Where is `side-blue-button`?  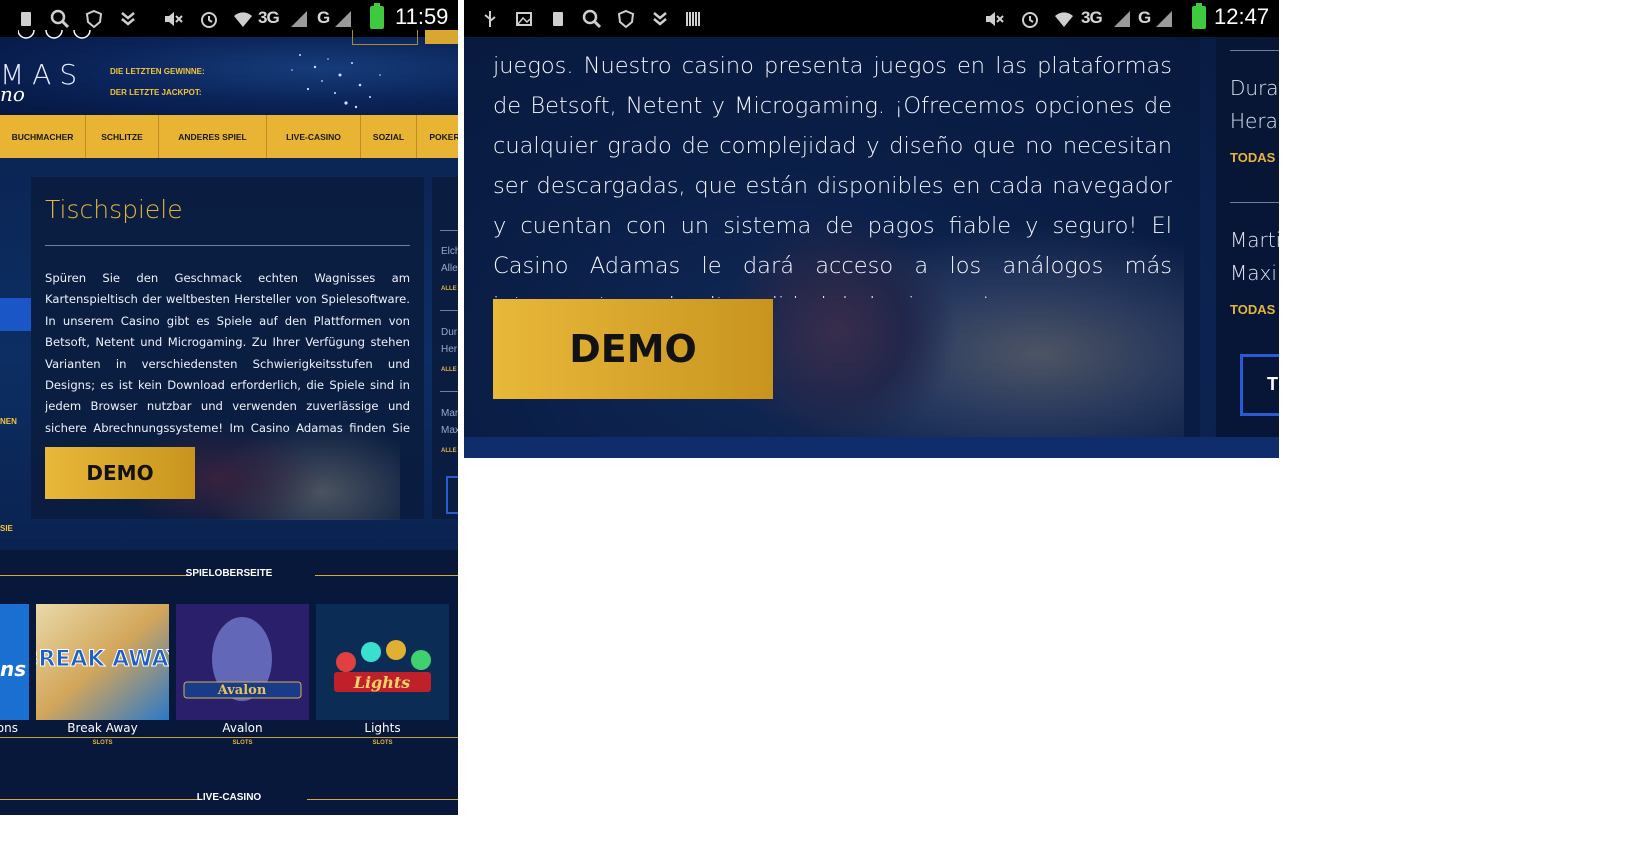 side-blue-button is located at coordinates (15, 314).